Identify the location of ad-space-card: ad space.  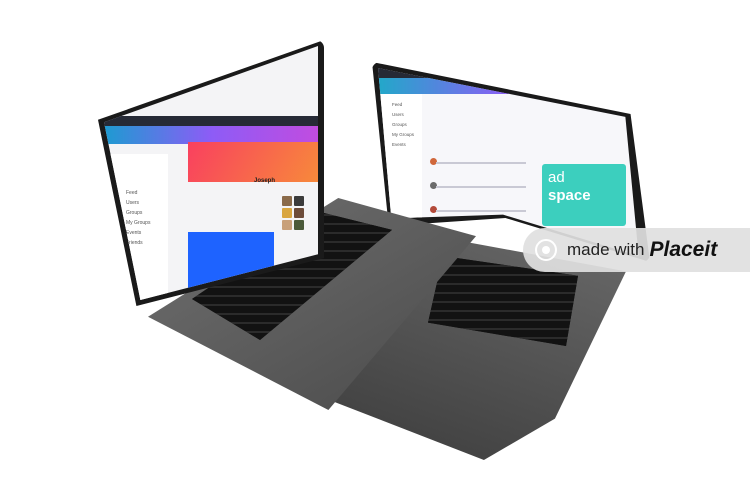
(584, 195).